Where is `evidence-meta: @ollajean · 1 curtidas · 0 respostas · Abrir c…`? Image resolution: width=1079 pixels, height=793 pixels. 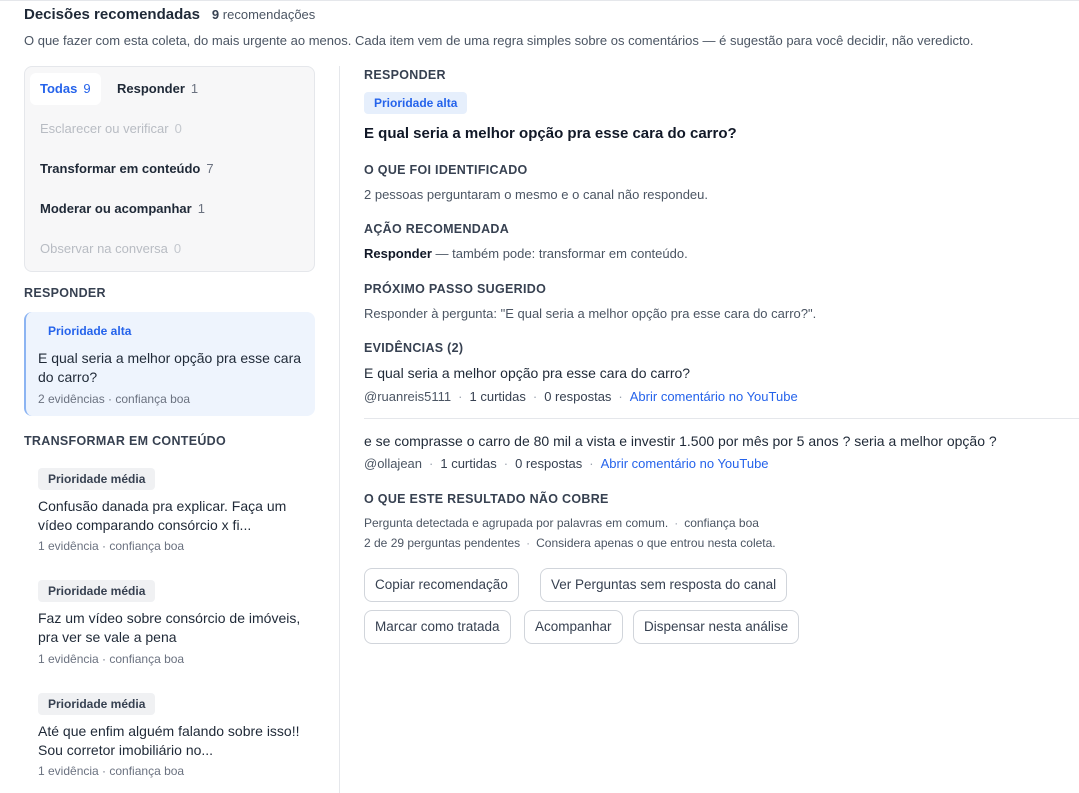 evidence-meta: @ollajean · 1 curtidas · 0 respostas · Abrir c… is located at coordinates (566, 463).